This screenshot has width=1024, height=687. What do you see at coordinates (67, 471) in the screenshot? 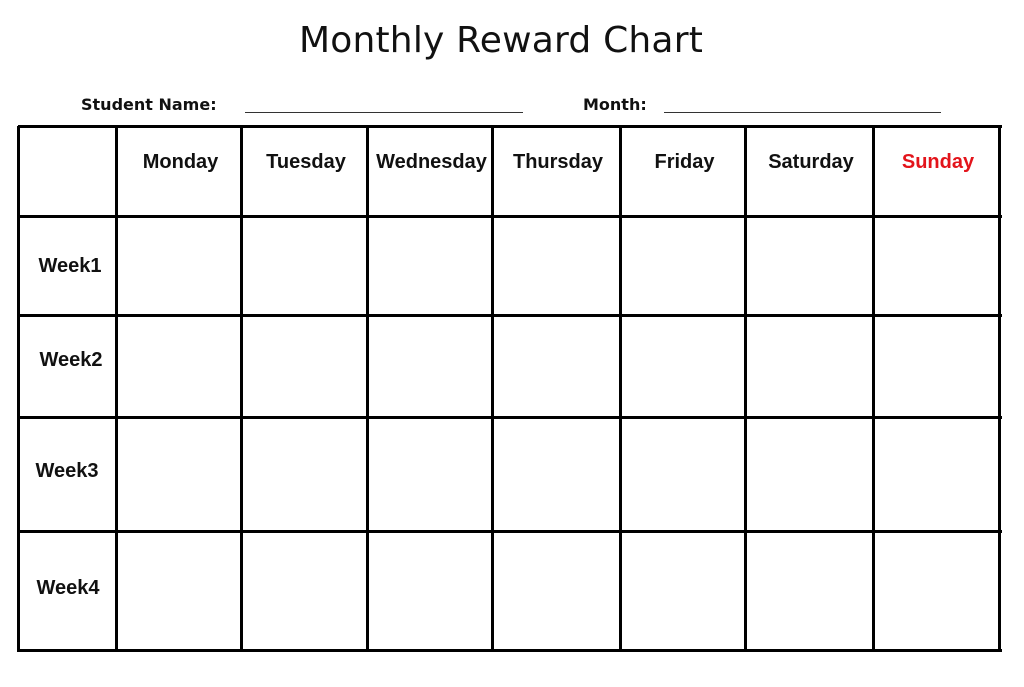
I see `week-label-3: Week3` at bounding box center [67, 471].